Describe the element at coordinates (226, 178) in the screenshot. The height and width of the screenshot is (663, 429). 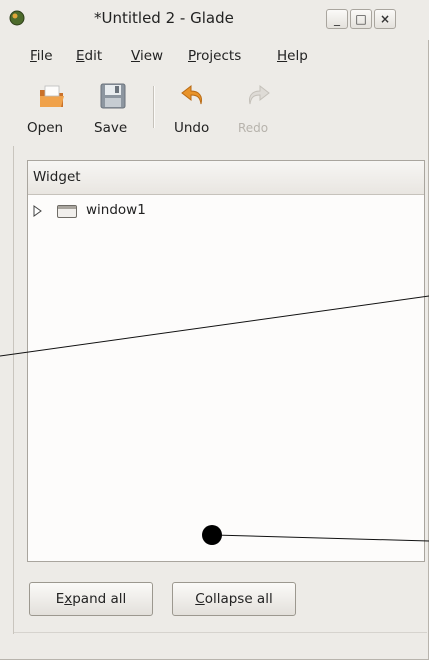
I see `widget-column-header: Widget` at that location.